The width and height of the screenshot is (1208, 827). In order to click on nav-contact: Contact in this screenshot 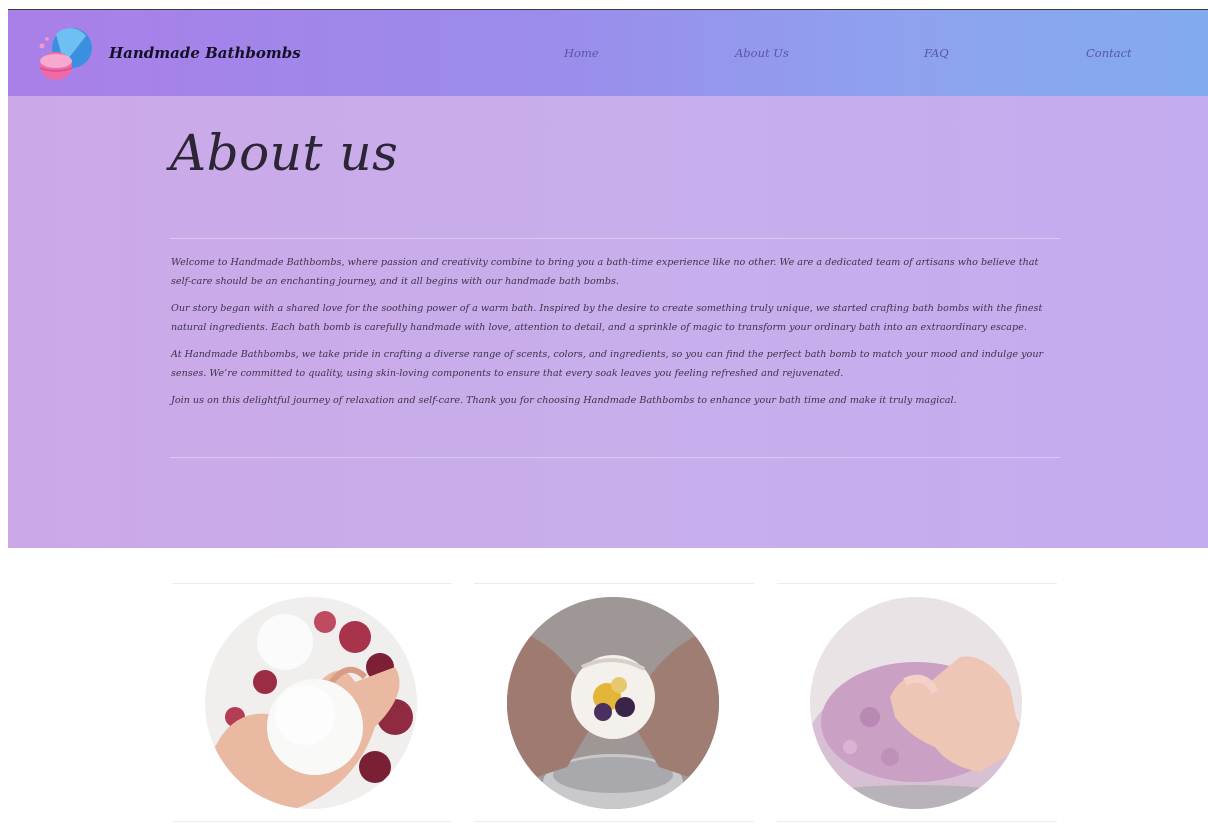, I will do `click(1109, 53)`.